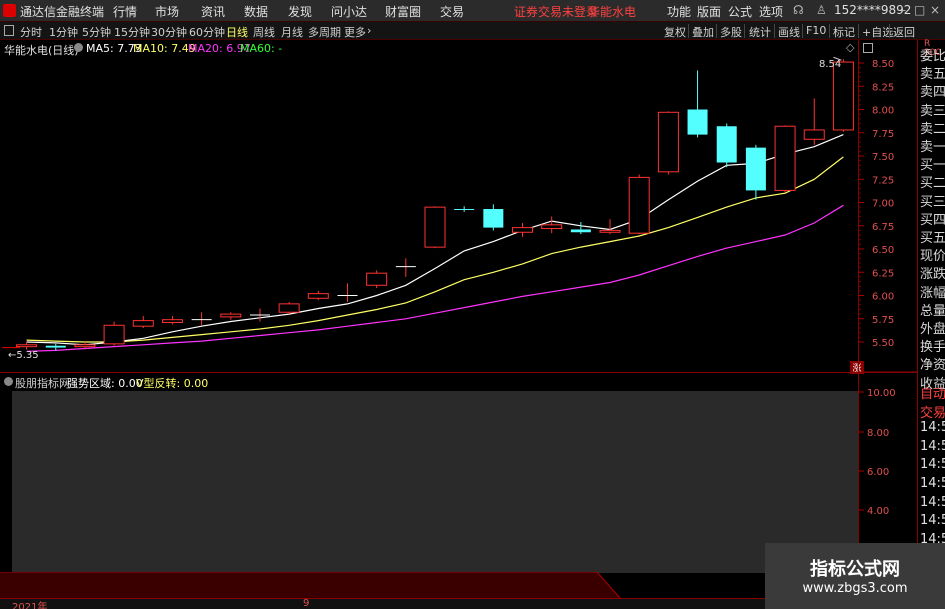  What do you see at coordinates (855, 588) in the screenshot?
I see `watermark-url: www.zbgs3.com` at bounding box center [855, 588].